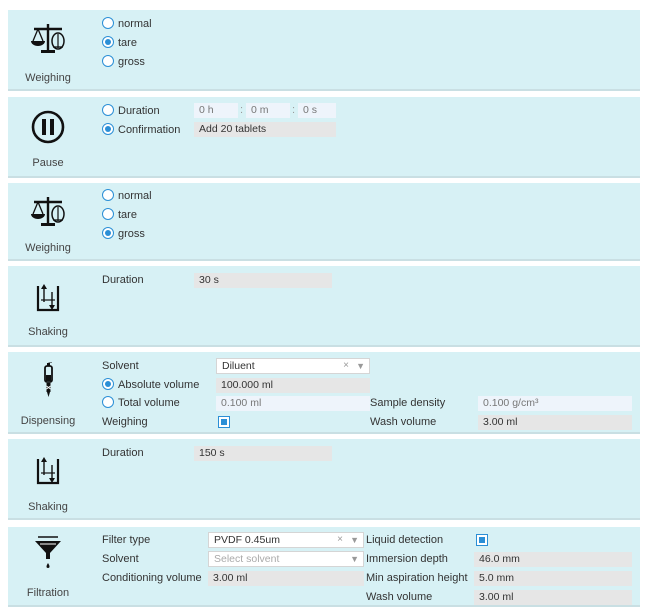  I want to click on pause-confirmation-option: Confirmation, so click(141, 130).